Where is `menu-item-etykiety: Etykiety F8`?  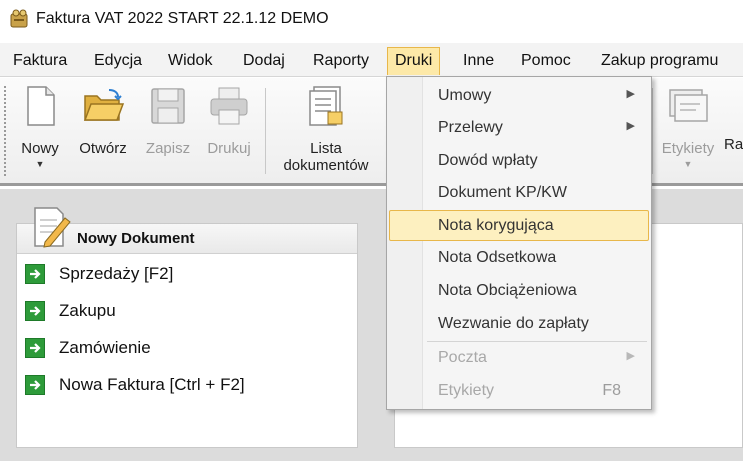 menu-item-etykiety: Etykiety F8 is located at coordinates (519, 391).